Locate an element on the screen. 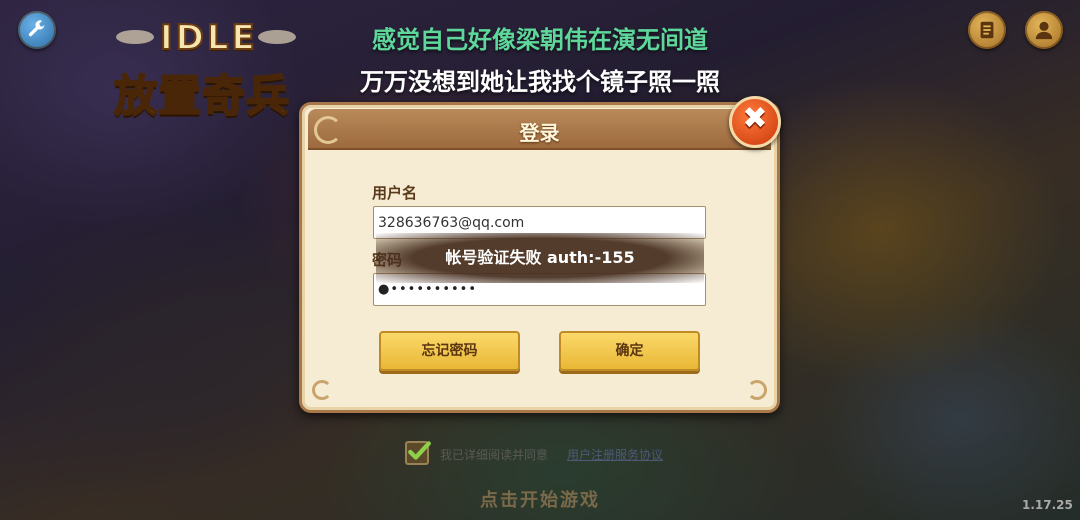 The image size is (1080, 520). confirm-button: 确定 is located at coordinates (629, 351).